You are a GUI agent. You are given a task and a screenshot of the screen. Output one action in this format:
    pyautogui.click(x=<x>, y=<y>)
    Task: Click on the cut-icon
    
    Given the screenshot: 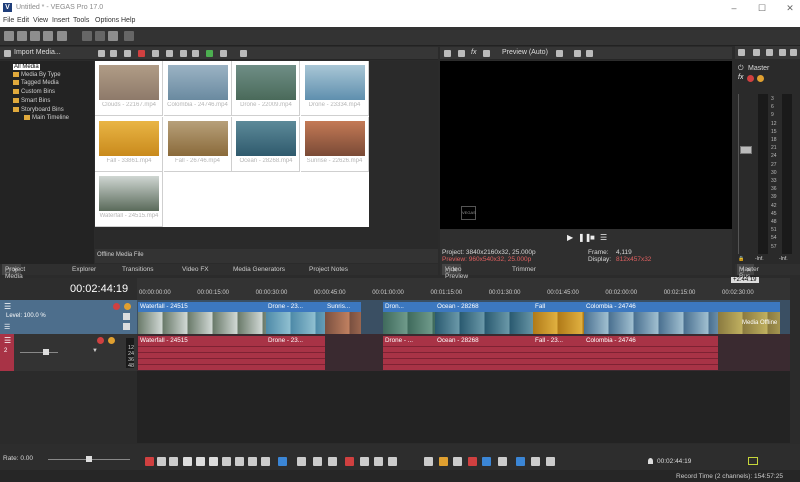 What is the action you would take?
    pyautogui.click(x=87, y=36)
    